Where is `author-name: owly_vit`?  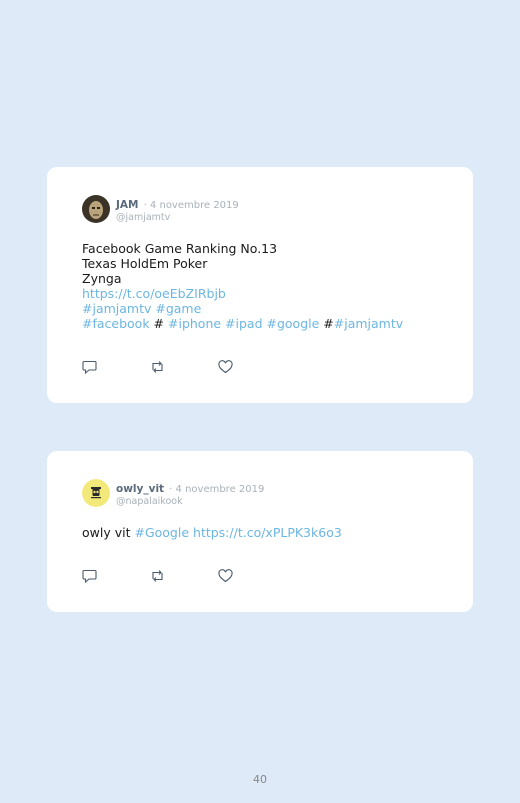 author-name: owly_vit is located at coordinates (140, 489).